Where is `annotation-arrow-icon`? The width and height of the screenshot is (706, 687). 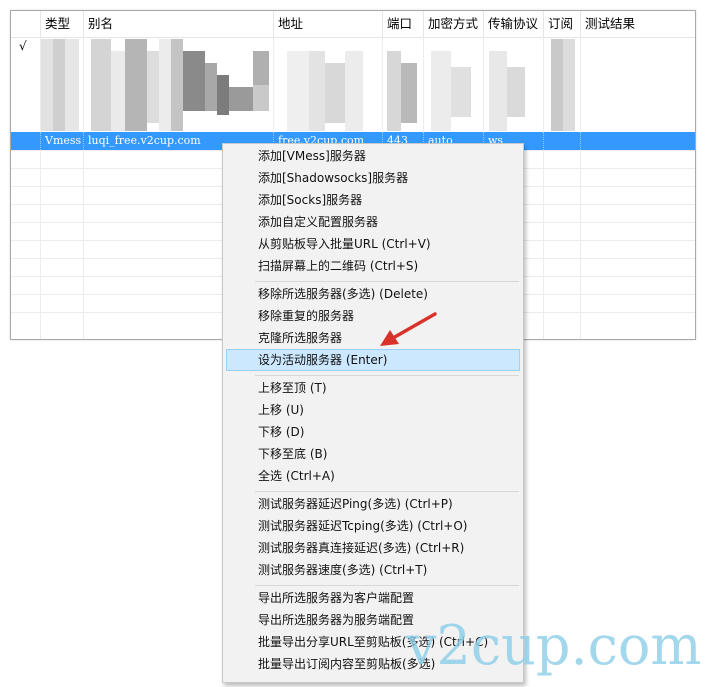
annotation-arrow-icon is located at coordinates (408, 329).